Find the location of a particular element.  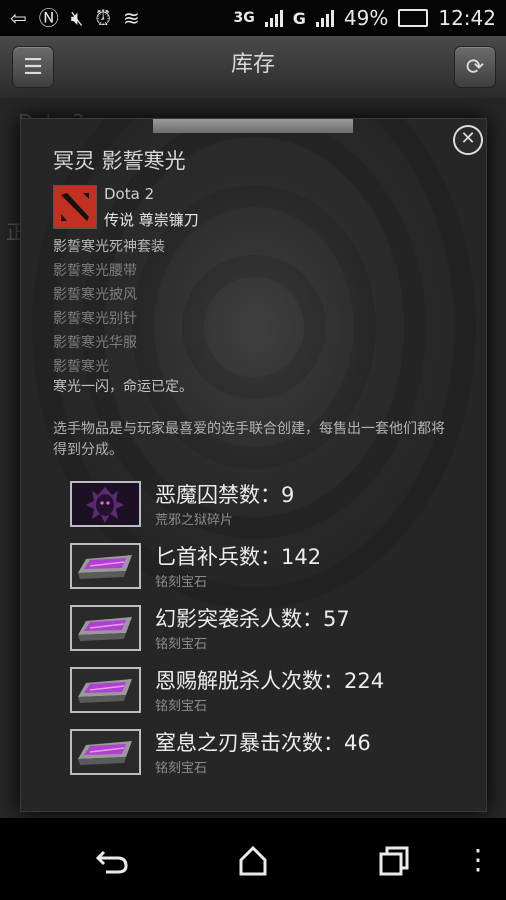

status-bar: ⇦ Ⓝ 🔇︎ ⏰︎ ≋ 3G G 49% 12:42 is located at coordinates (253, 18).